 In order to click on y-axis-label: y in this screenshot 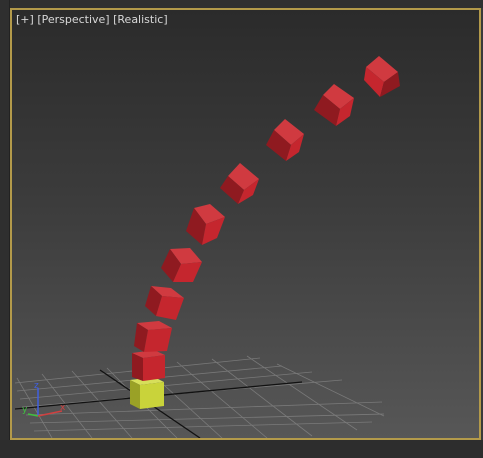, I will do `click(25, 410)`.